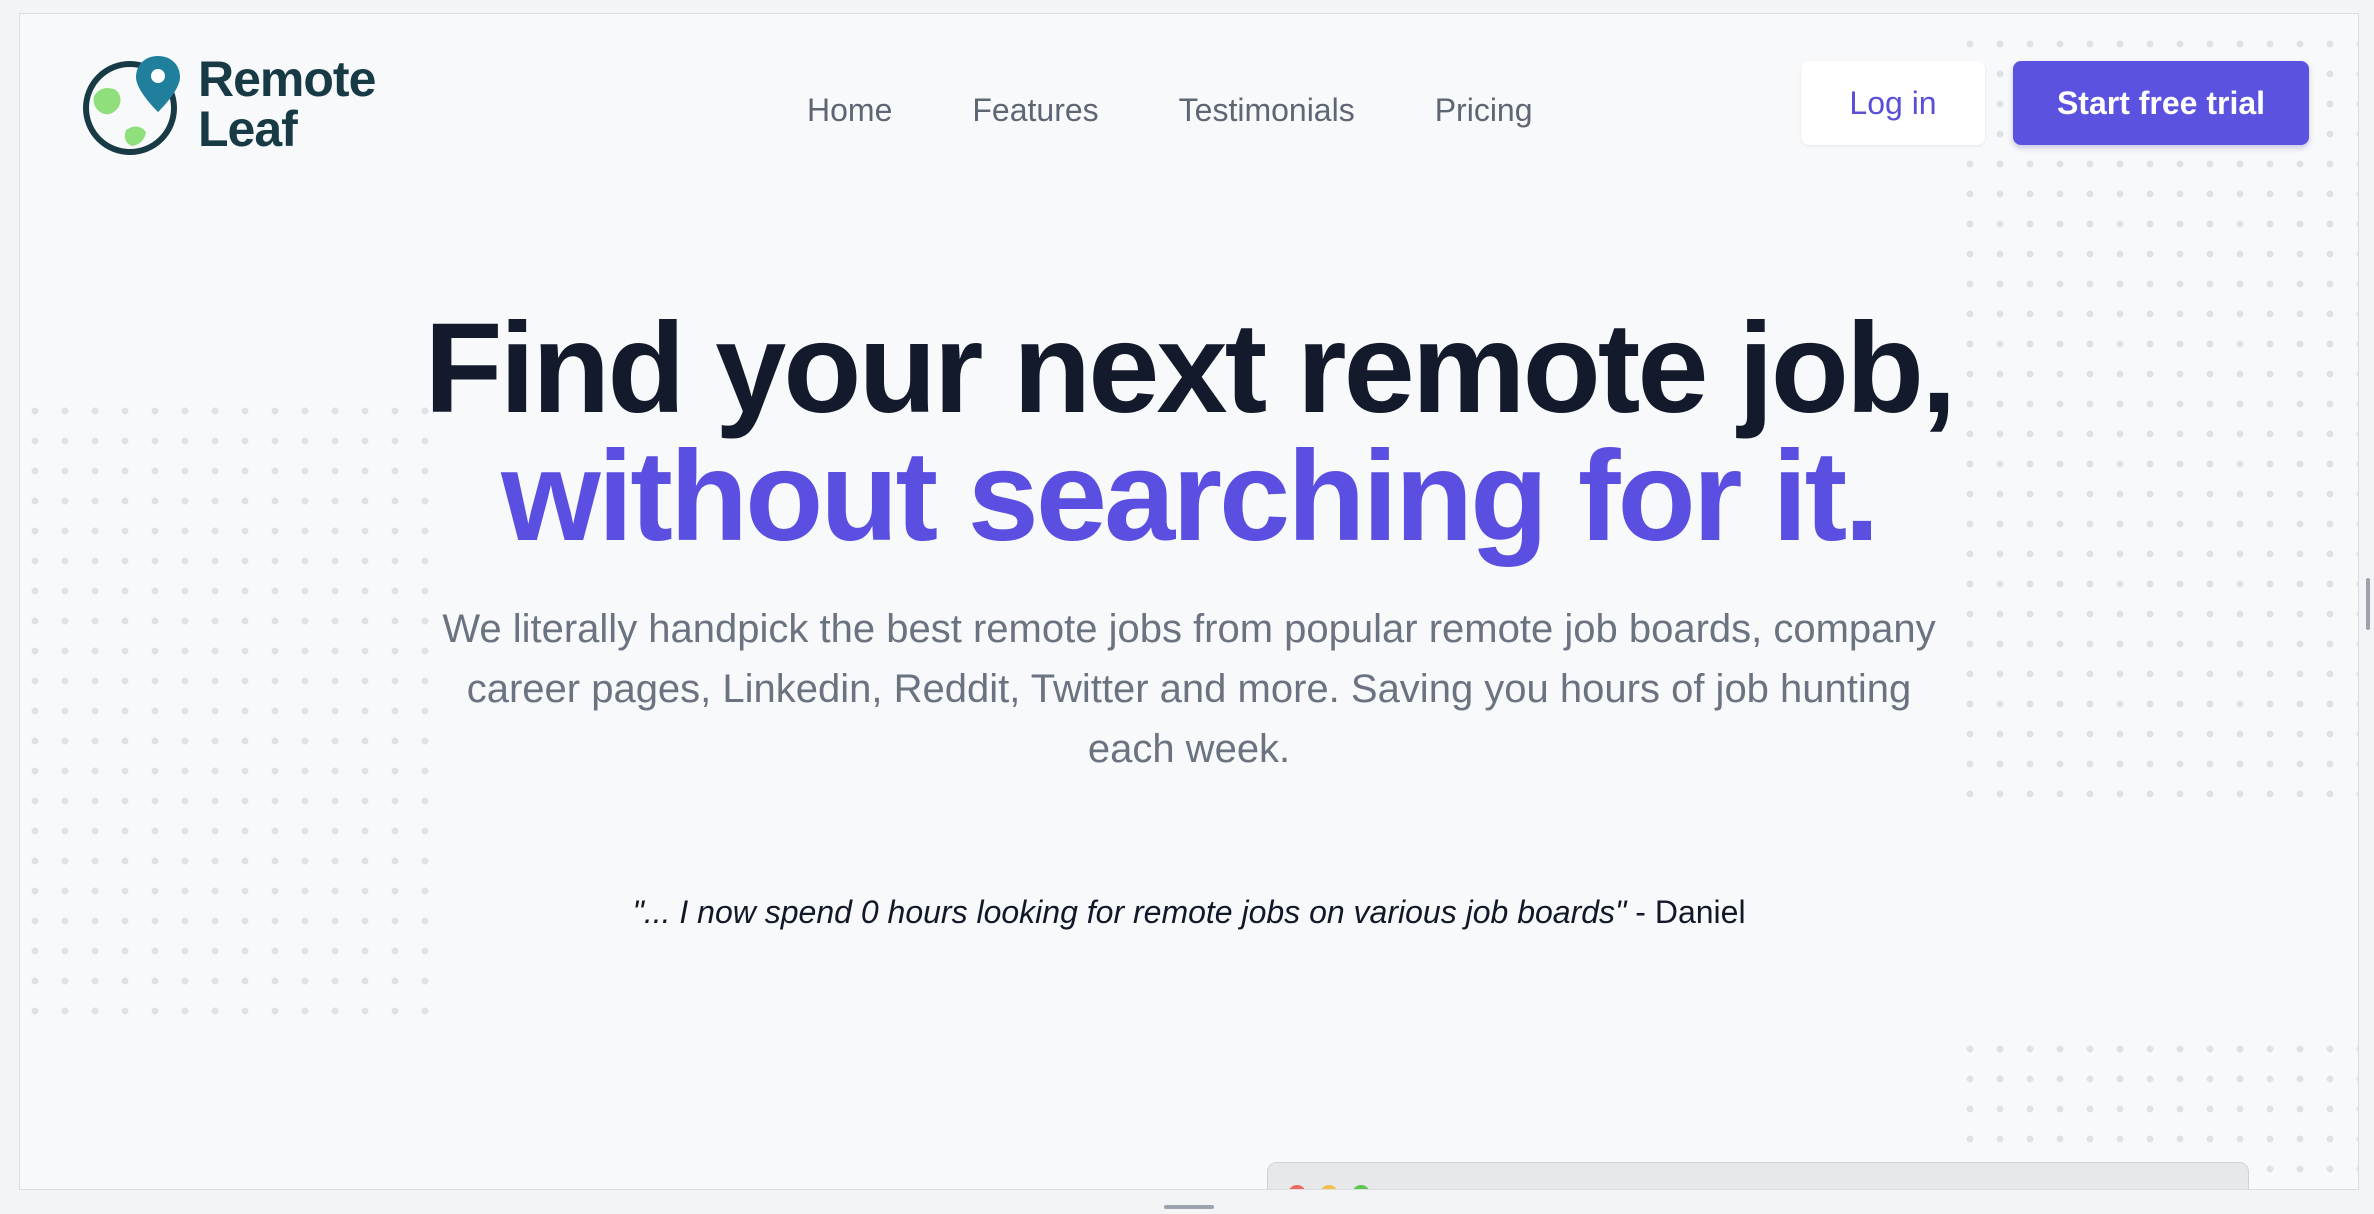 This screenshot has height=1214, width=2374. What do you see at coordinates (1758, 1175) in the screenshot?
I see `app-preview-window` at bounding box center [1758, 1175].